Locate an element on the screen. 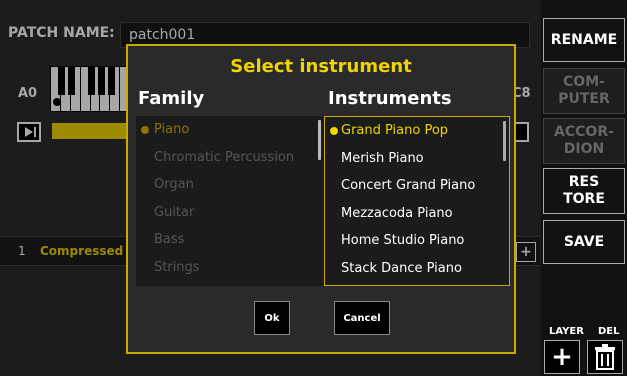 The width and height of the screenshot is (627, 376). family-item: Chromatic Percussion is located at coordinates (230, 158).